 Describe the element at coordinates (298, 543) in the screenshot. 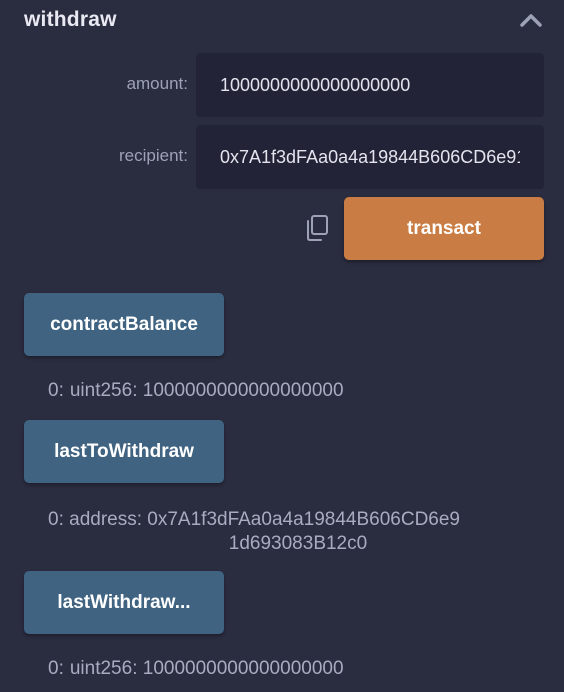

I see `result-value-continued: 1d693083B12c0` at that location.